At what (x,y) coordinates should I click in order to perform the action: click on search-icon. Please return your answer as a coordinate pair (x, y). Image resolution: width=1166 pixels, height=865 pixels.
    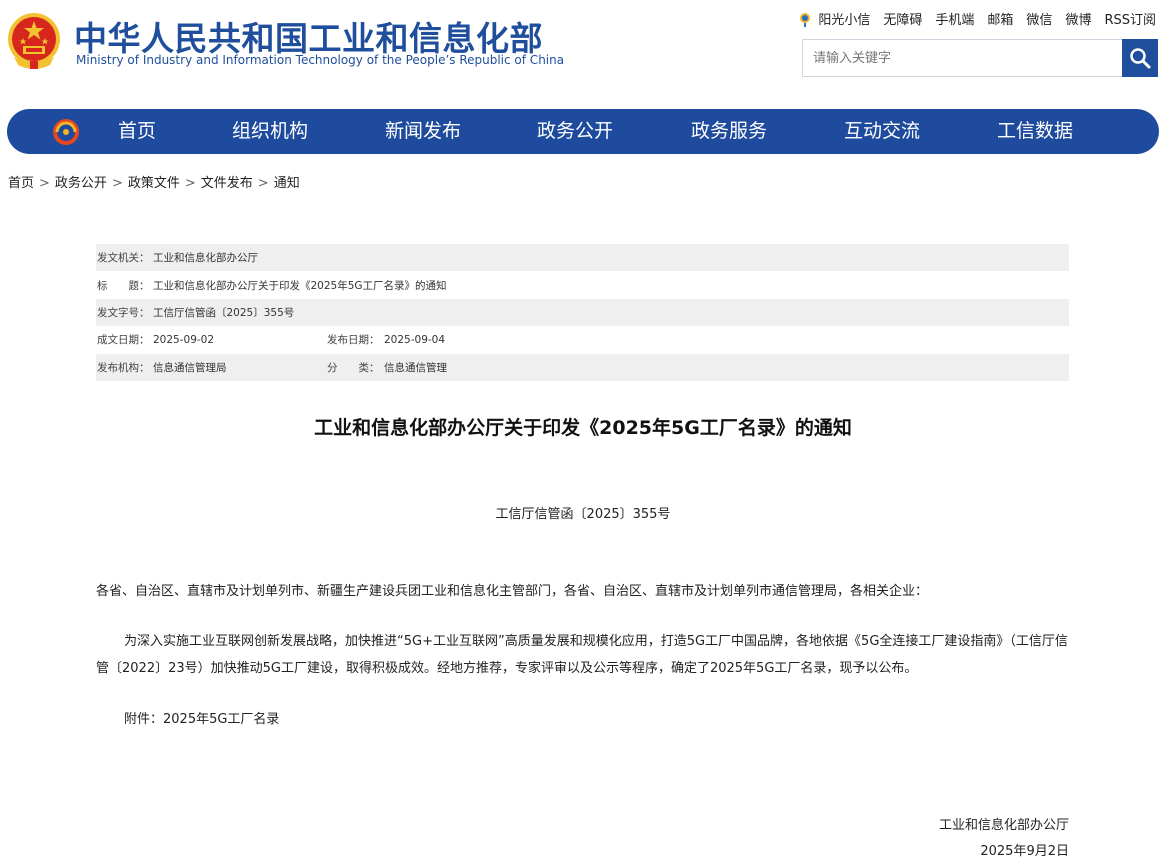
    Looking at the image, I should click on (1140, 58).